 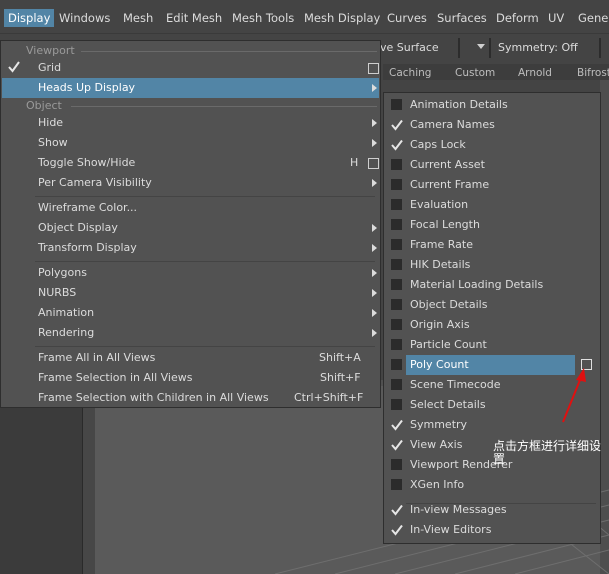 I want to click on hud-item-camera-names: Camera Names, so click(x=492, y=125).